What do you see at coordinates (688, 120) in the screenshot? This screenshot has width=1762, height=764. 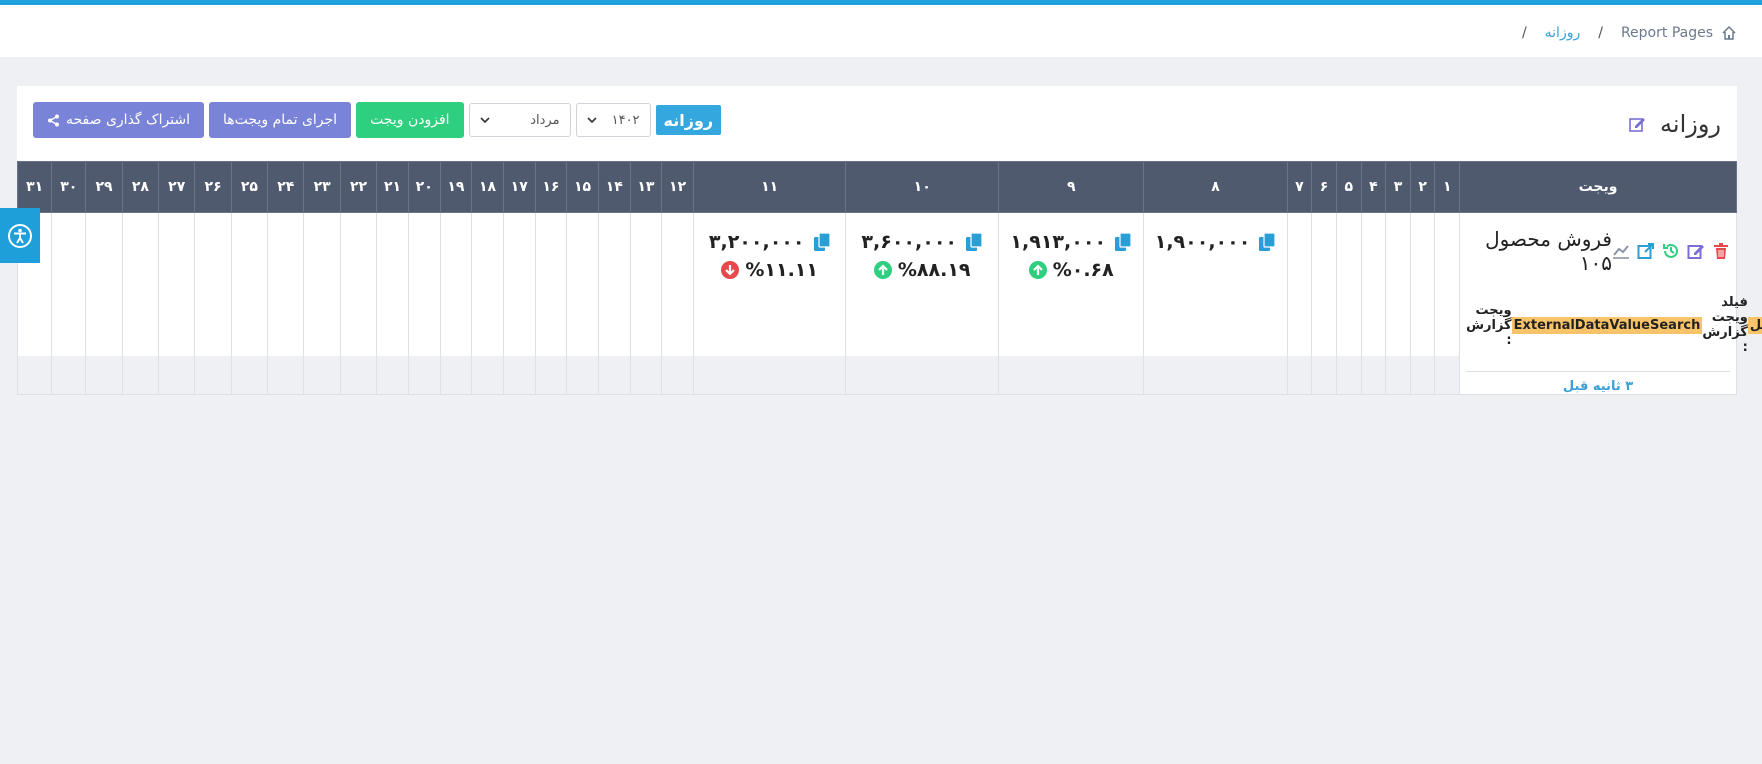 I see `period-badge: روزانه` at bounding box center [688, 120].